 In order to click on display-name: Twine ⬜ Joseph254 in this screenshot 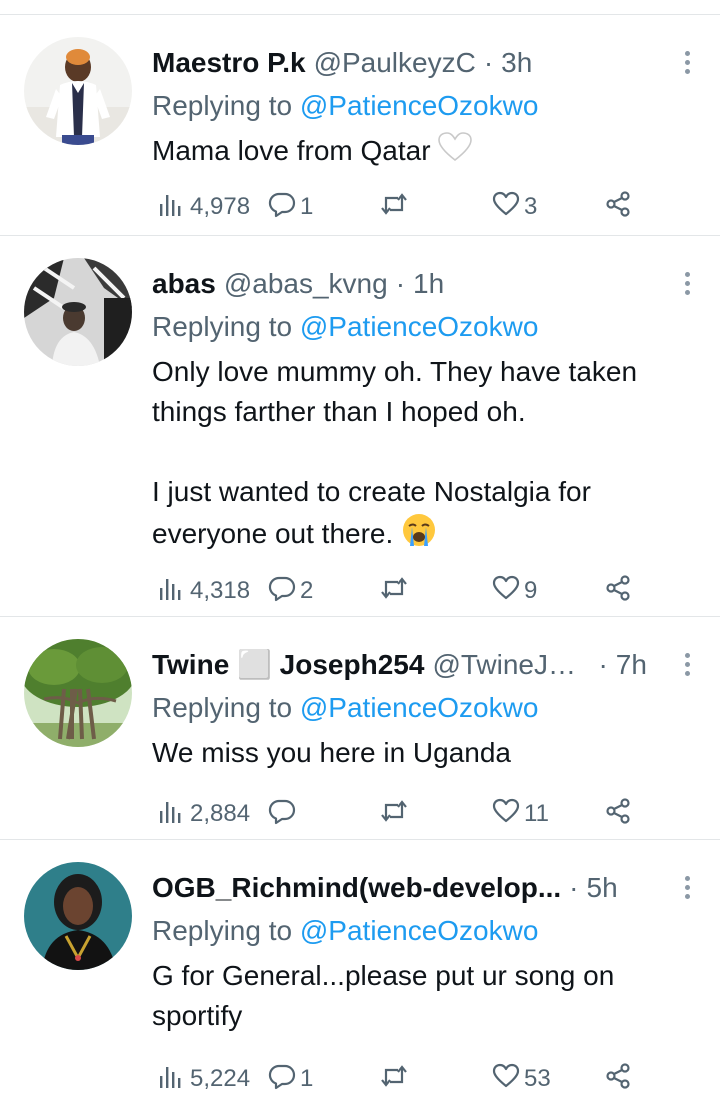, I will do `click(288, 665)`.